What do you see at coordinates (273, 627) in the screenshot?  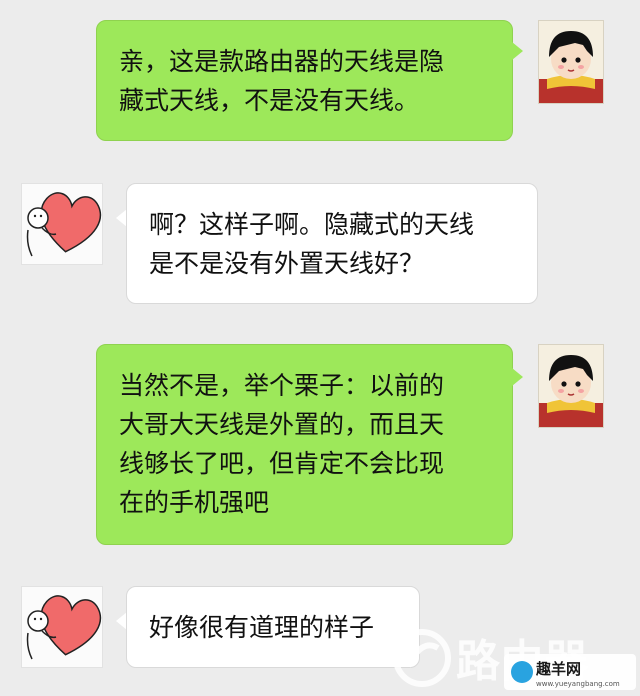 I see `received-message-bubble: 好像很有道理的样子` at bounding box center [273, 627].